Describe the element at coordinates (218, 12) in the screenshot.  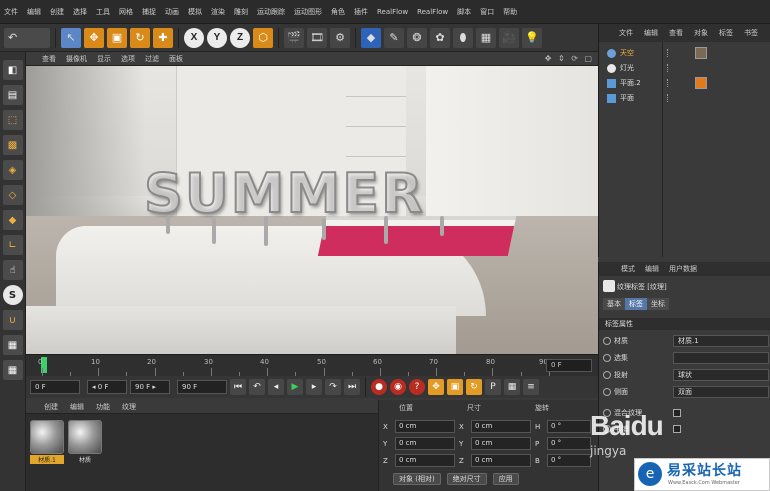
I see `menu-render: 渲染` at that location.